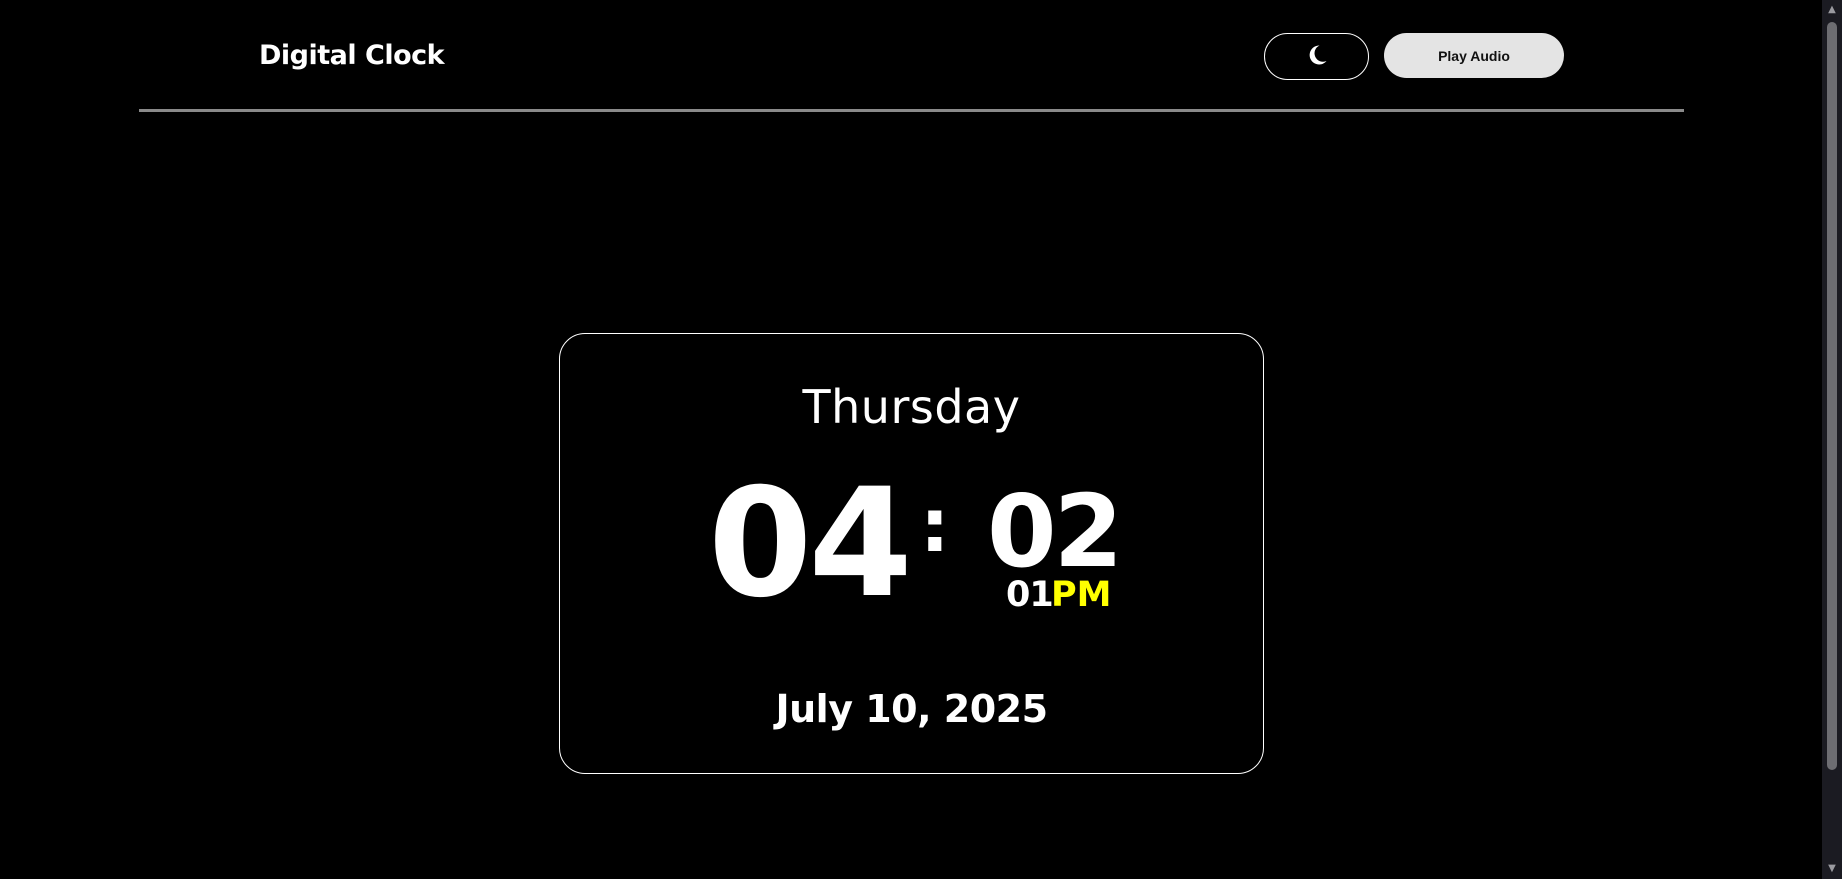 Image resolution: width=1842 pixels, height=879 pixels. Describe the element at coordinates (1030, 595) in the screenshot. I see `seconds-display: 01` at that location.